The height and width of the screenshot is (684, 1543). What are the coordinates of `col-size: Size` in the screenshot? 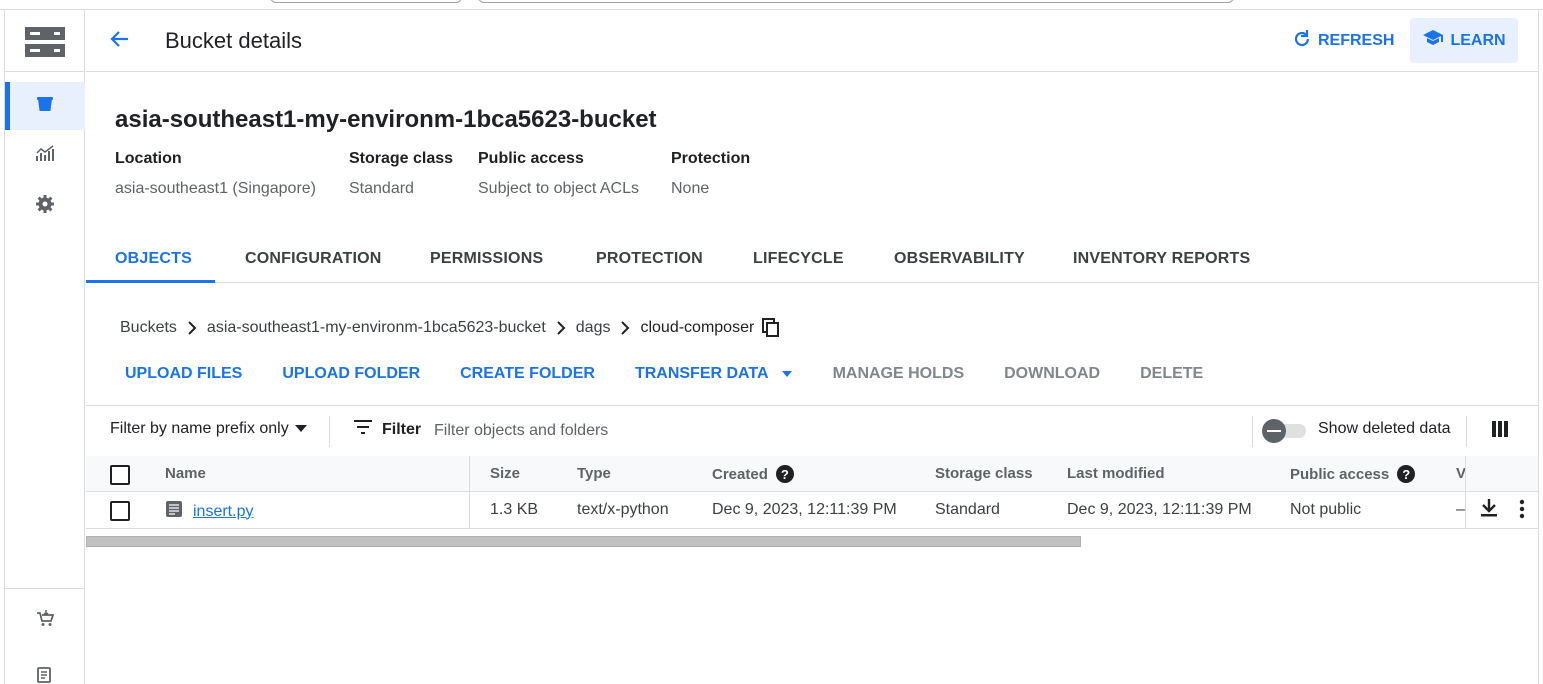 It's located at (505, 473).